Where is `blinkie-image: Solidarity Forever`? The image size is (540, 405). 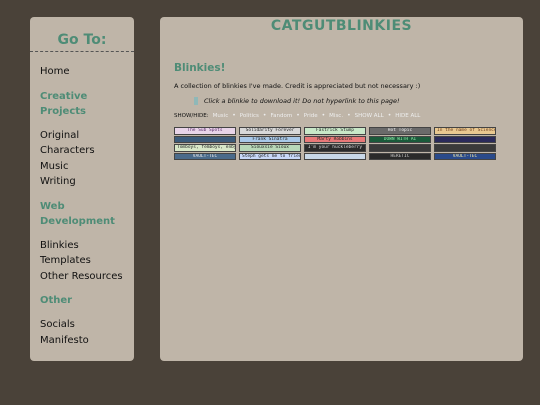
blinkie-image: Solidarity Forever is located at coordinates (270, 131).